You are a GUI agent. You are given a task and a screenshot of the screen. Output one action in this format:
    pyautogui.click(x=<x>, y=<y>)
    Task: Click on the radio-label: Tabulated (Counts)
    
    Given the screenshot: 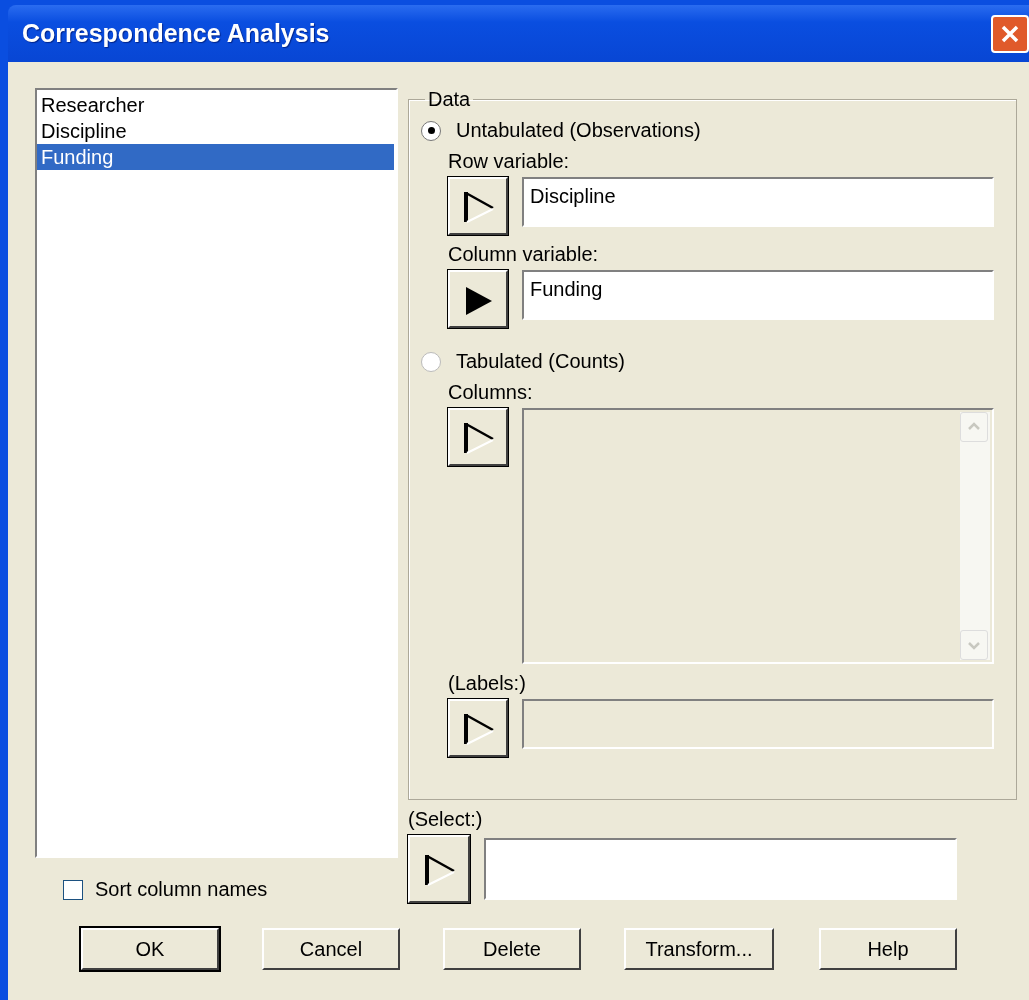 What is the action you would take?
    pyautogui.click(x=540, y=361)
    